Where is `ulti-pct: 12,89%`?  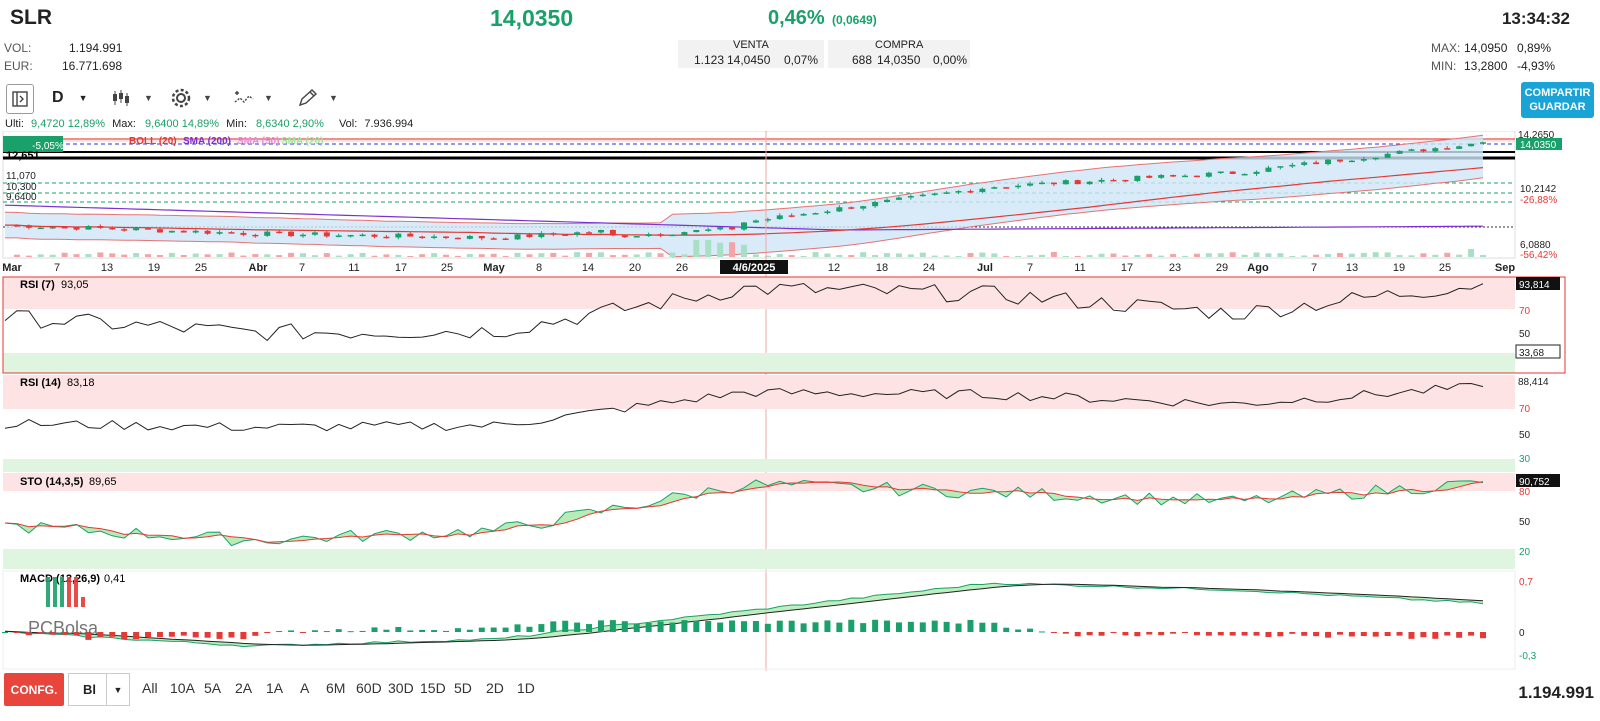 ulti-pct: 12,89% is located at coordinates (86, 124).